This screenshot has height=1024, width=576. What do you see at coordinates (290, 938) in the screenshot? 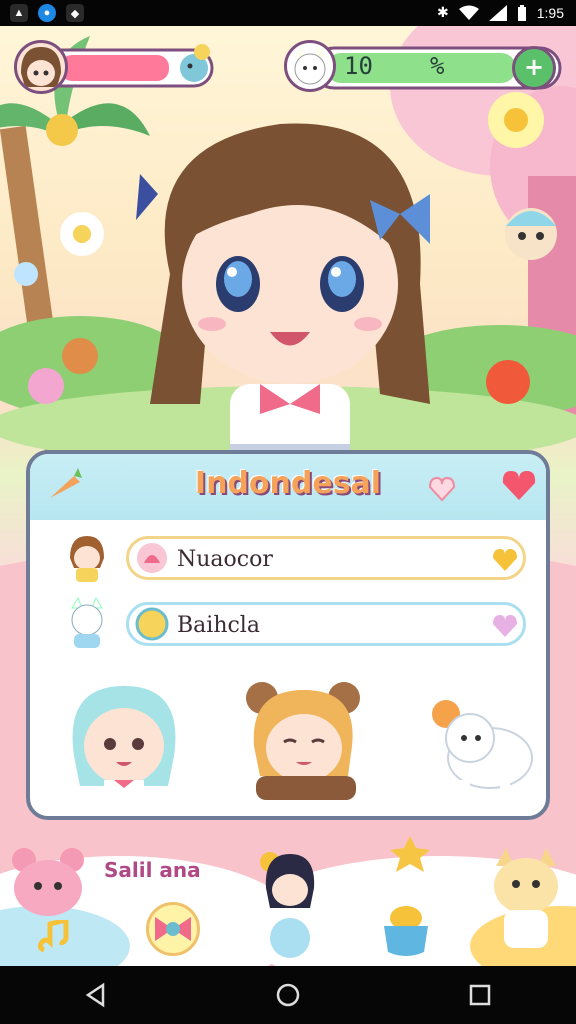
I see `bubble-menu-button` at bounding box center [290, 938].